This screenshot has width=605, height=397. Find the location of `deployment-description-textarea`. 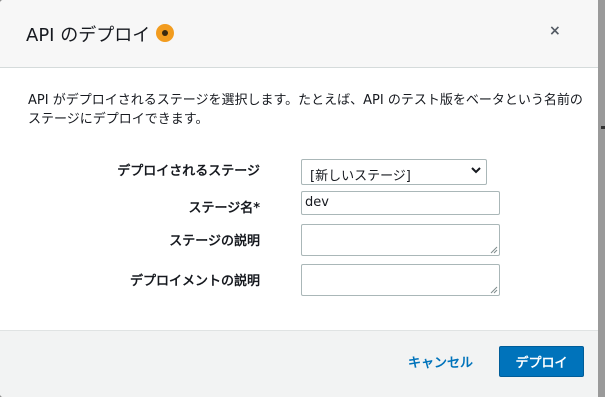

deployment-description-textarea is located at coordinates (400, 280).